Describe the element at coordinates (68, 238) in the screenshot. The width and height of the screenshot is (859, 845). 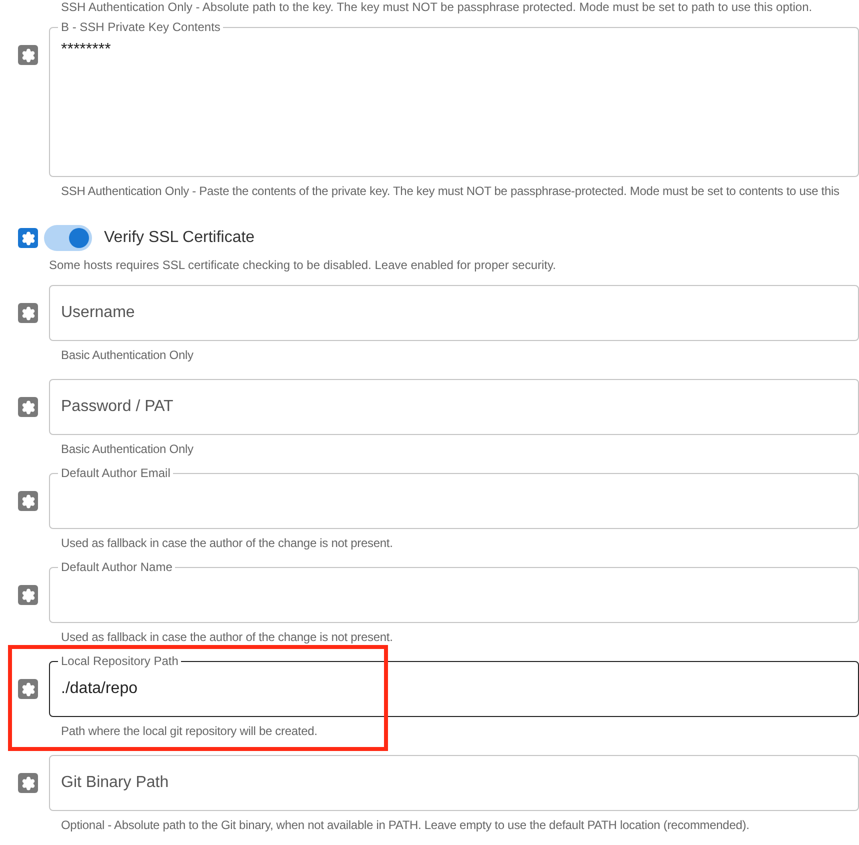
I see `toggle-switch` at that location.